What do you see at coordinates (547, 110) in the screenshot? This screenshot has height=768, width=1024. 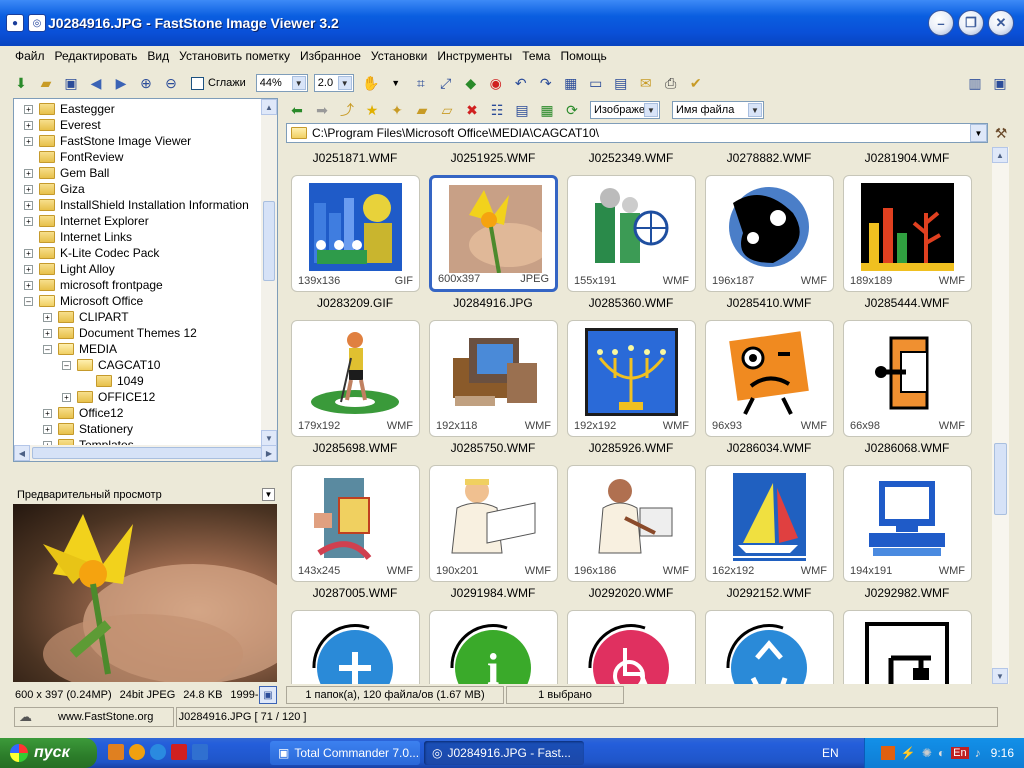 I see `thumb-view-icon: ▦` at bounding box center [547, 110].